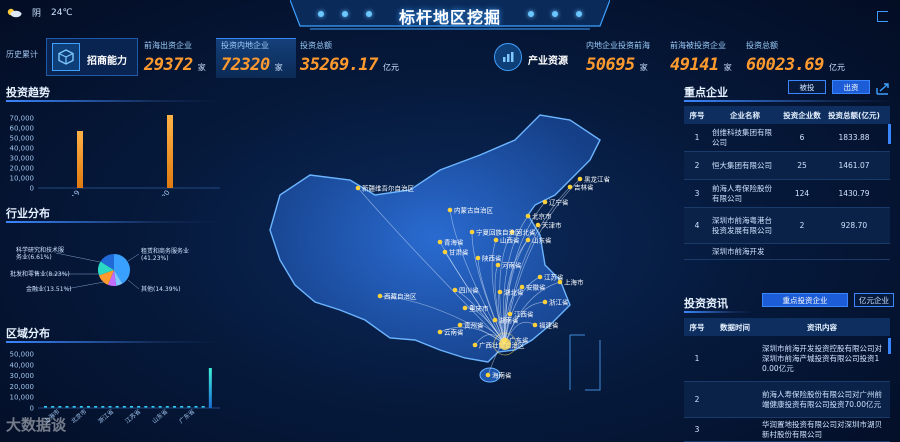  I want to click on news-underline, so click(719, 312).